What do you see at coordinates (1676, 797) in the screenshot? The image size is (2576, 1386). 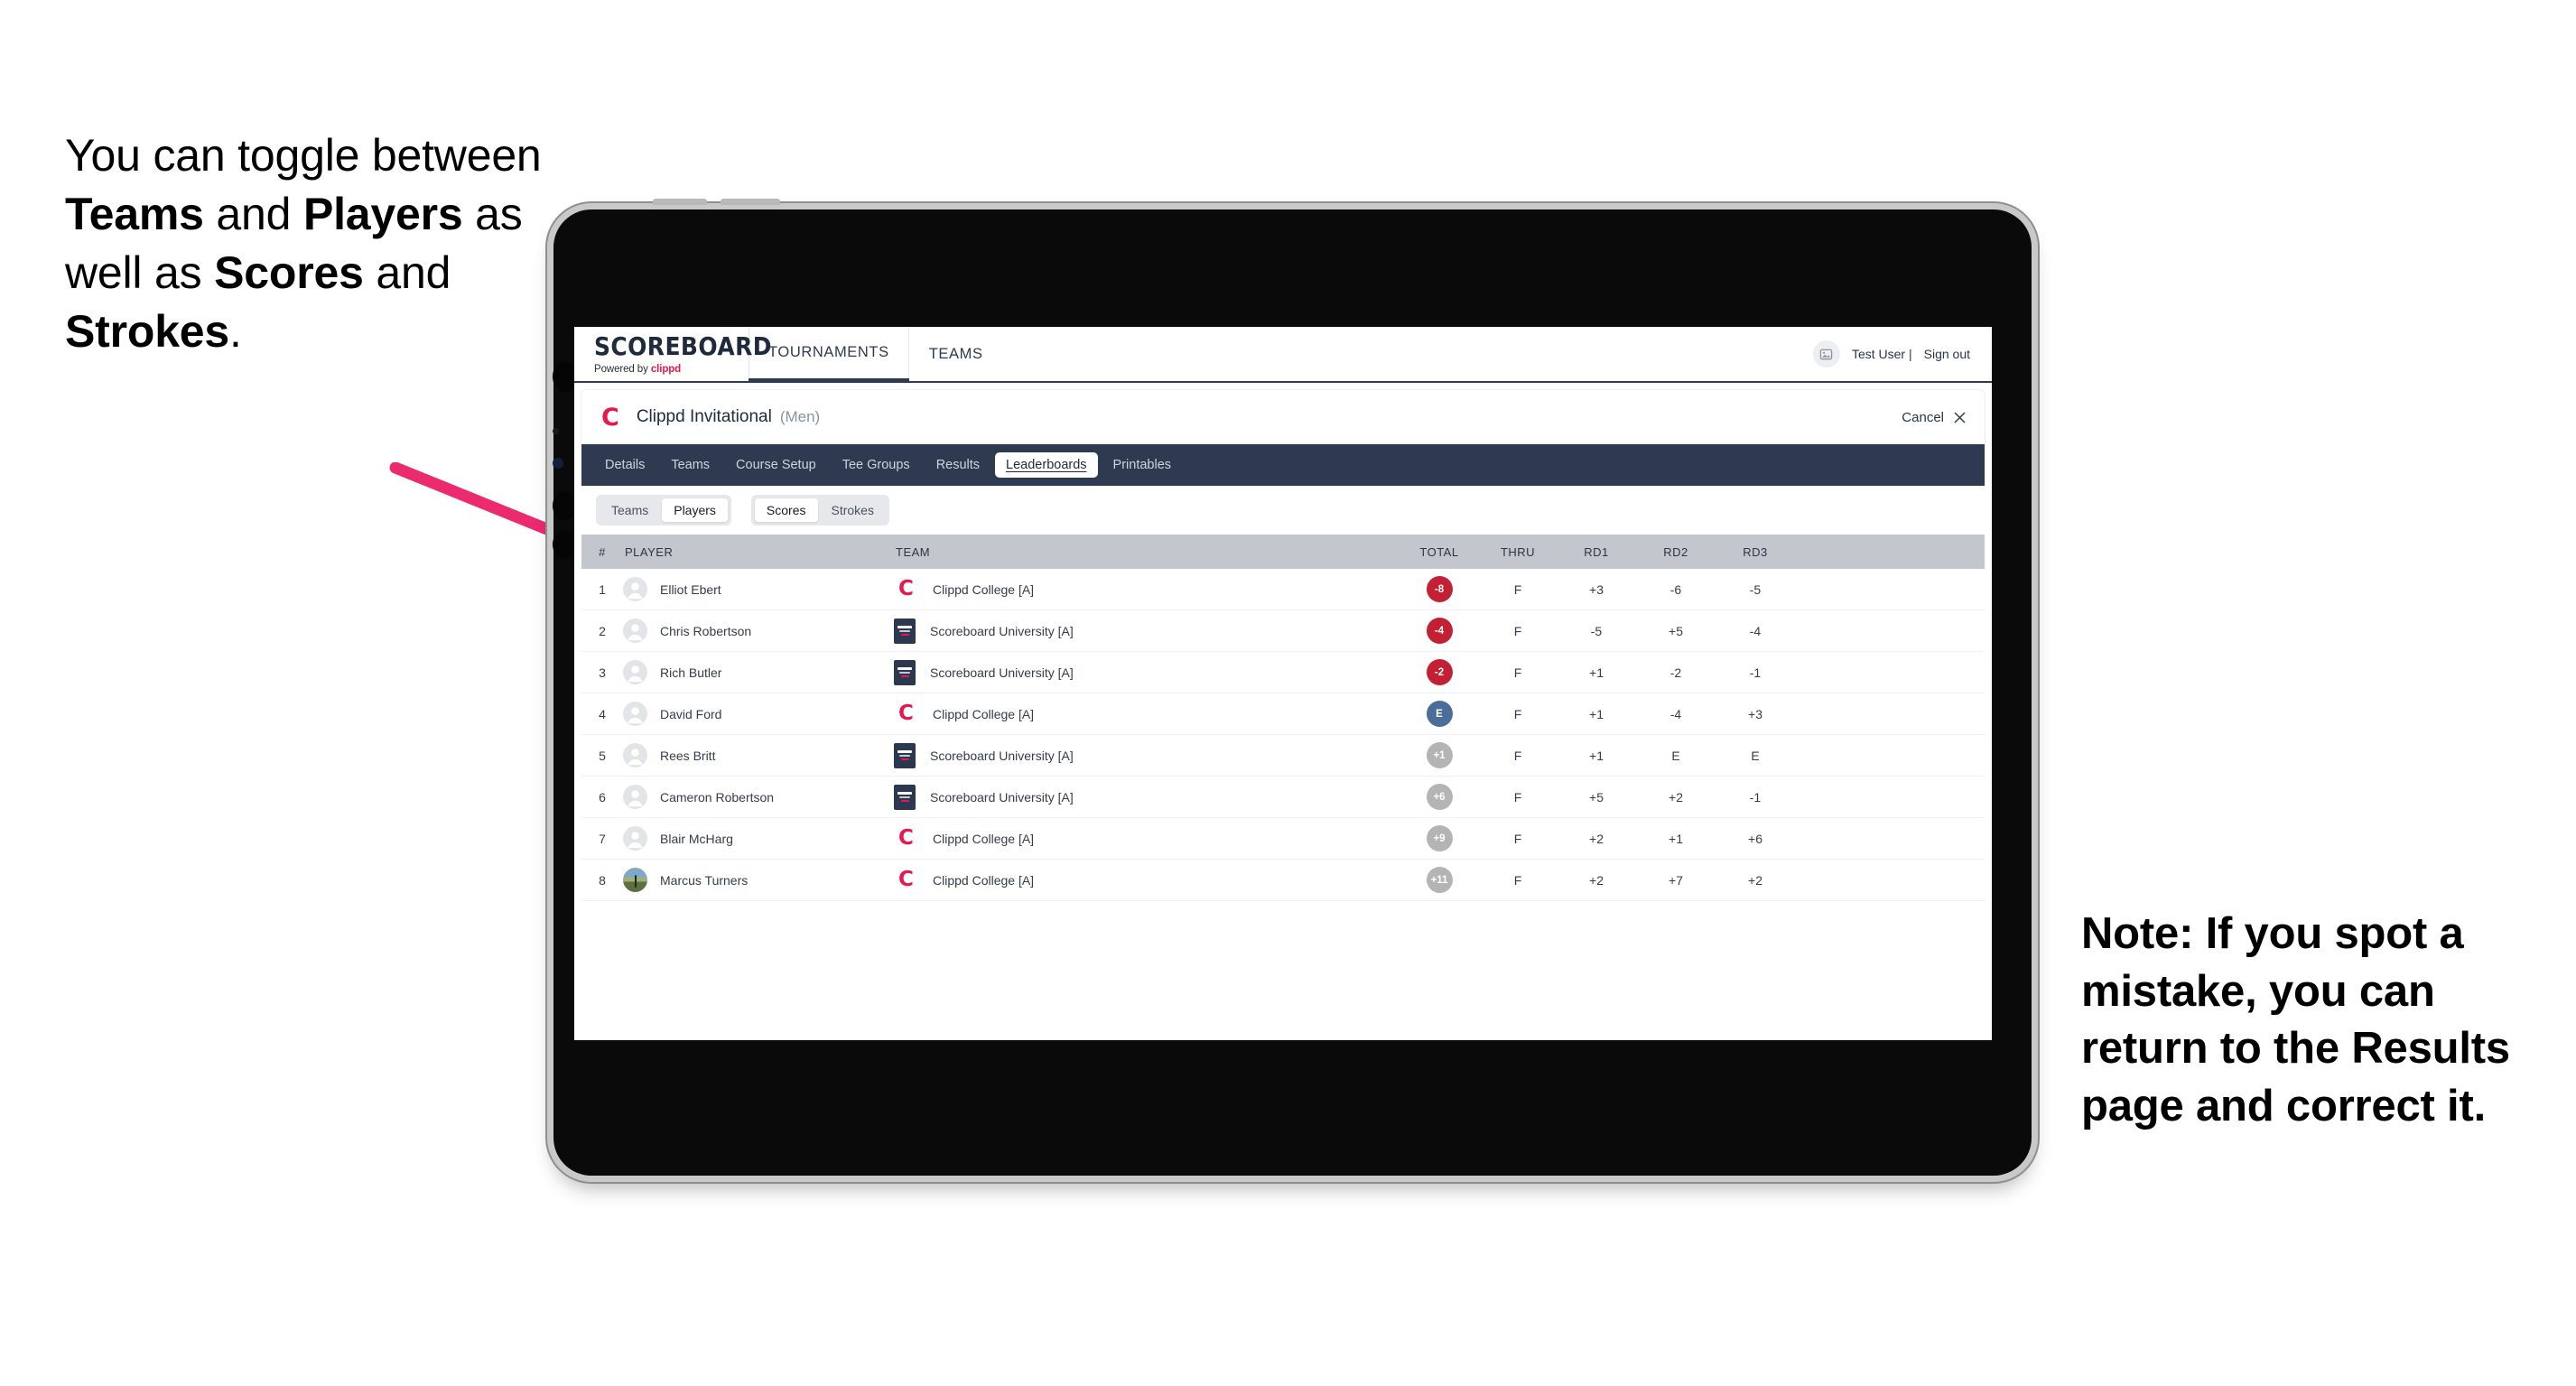 I see `cell-rd2: +2` at bounding box center [1676, 797].